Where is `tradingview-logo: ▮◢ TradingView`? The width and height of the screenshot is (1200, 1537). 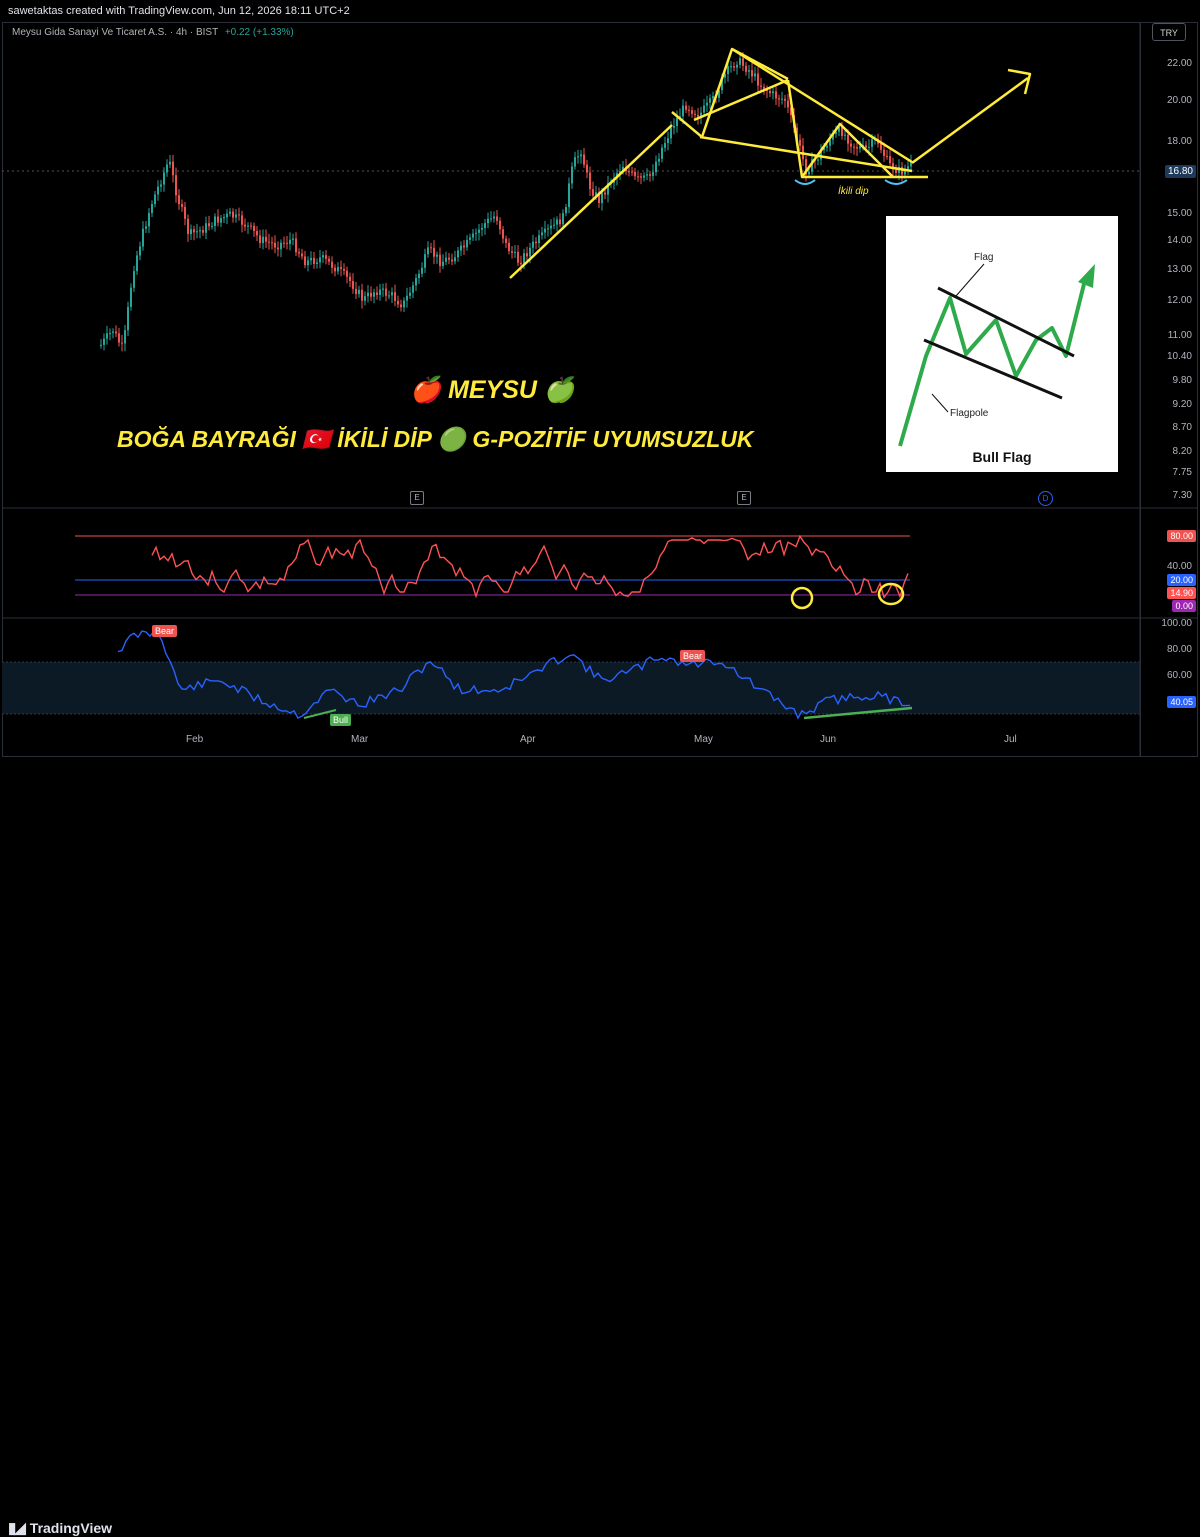
tradingview-logo: ▮◢ TradingView is located at coordinates (60, 1528).